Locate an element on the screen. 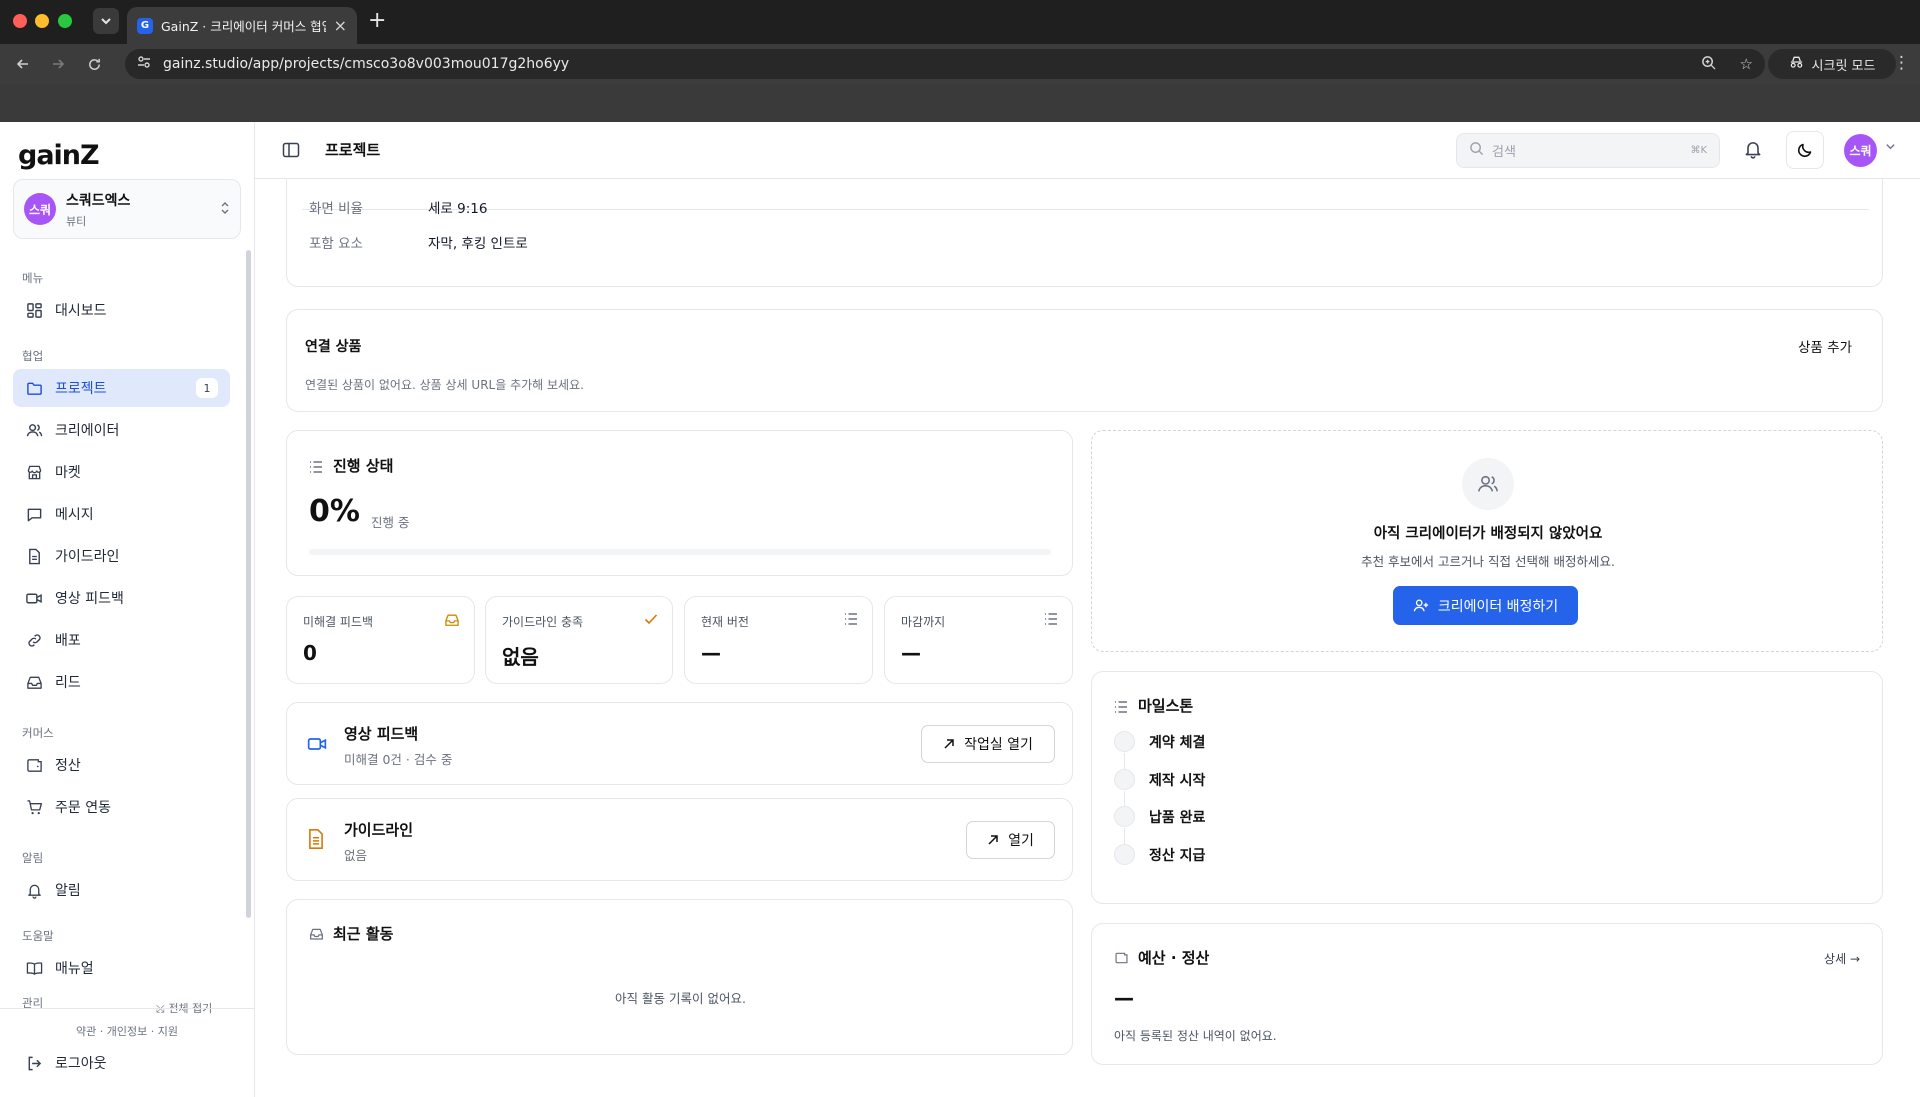 The image size is (1920, 1097). sidebar-item-distribution: 배포 is located at coordinates (121, 640).